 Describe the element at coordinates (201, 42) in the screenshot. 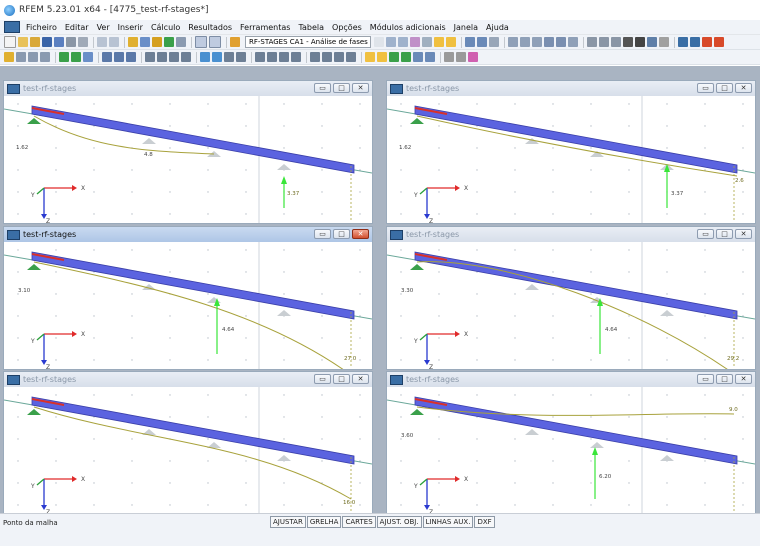

I see `view-window-icon` at that location.